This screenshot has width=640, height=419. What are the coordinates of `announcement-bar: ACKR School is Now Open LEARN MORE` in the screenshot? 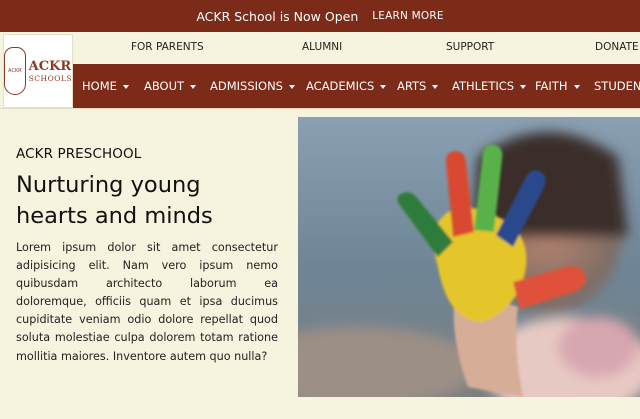 It's located at (320, 16).